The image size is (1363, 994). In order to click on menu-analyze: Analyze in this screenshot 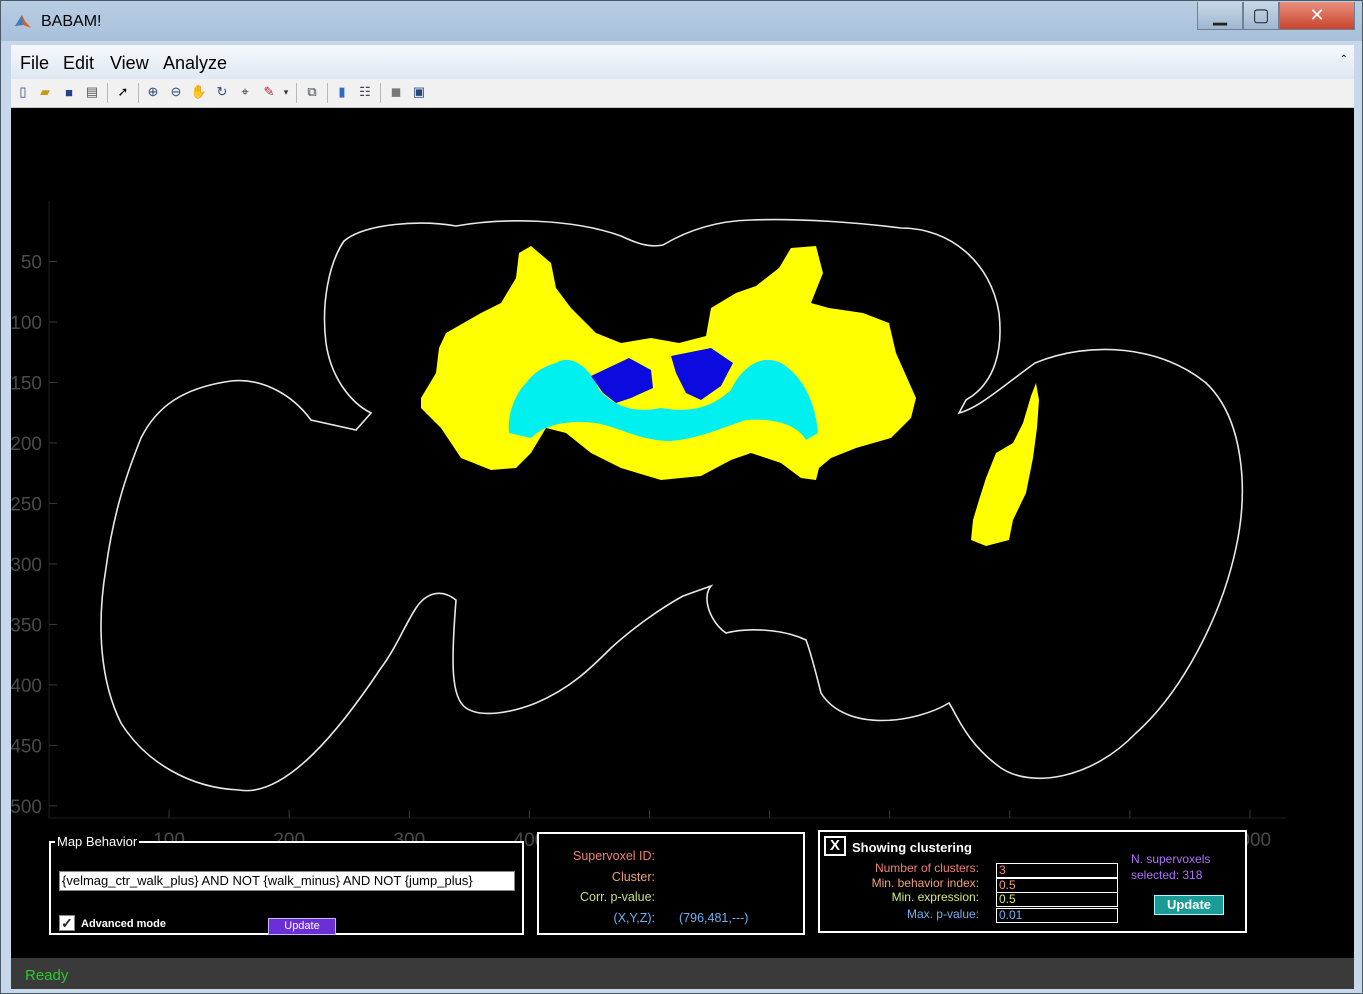, I will do `click(195, 63)`.